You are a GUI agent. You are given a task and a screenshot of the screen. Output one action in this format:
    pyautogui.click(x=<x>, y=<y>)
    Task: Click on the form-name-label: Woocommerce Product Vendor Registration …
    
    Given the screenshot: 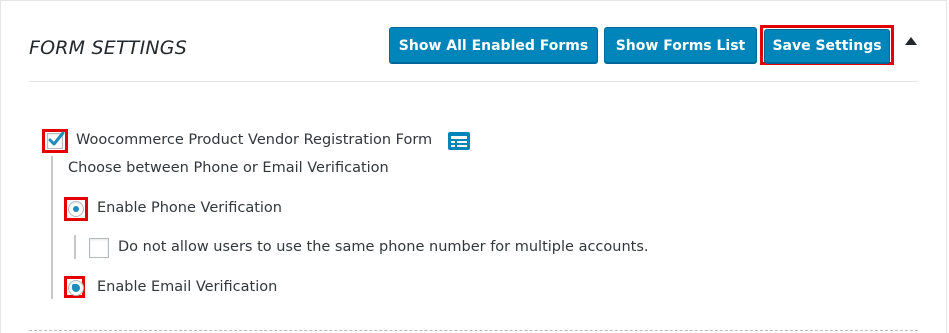 What is the action you would take?
    pyautogui.click(x=254, y=140)
    